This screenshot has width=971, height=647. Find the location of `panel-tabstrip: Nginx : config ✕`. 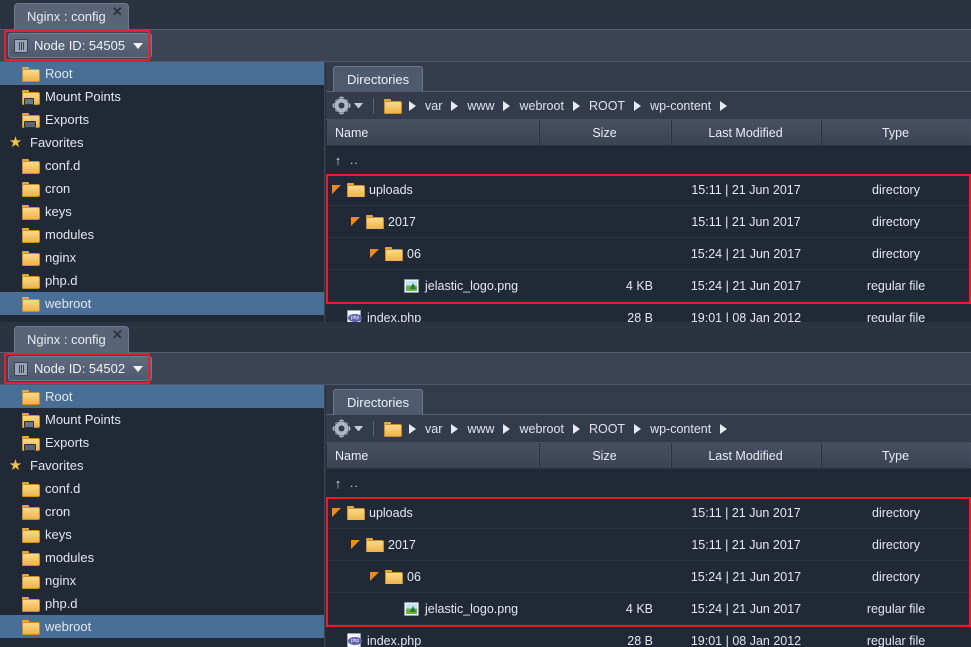

panel-tabstrip: Nginx : config ✕ is located at coordinates (485, 15).